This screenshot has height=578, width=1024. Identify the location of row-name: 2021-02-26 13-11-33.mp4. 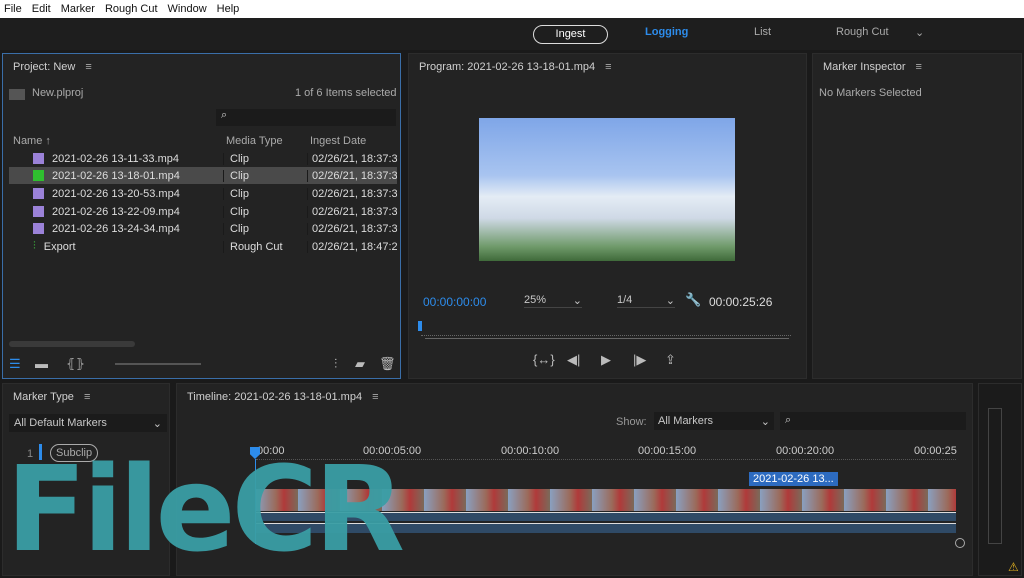
(115, 158).